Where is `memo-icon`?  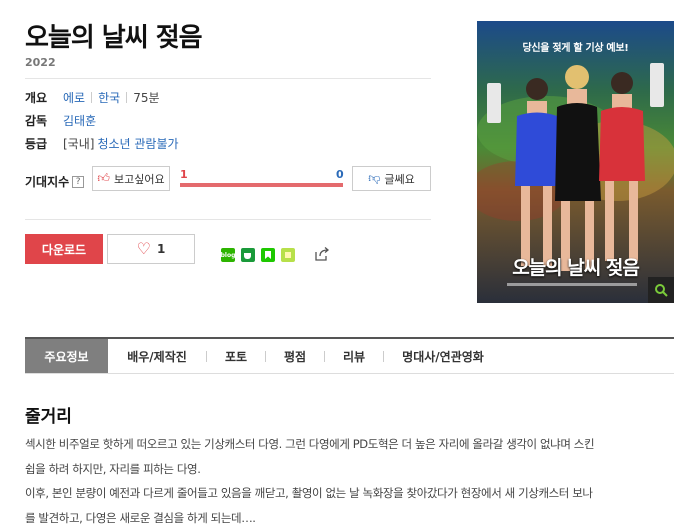 memo-icon is located at coordinates (288, 255).